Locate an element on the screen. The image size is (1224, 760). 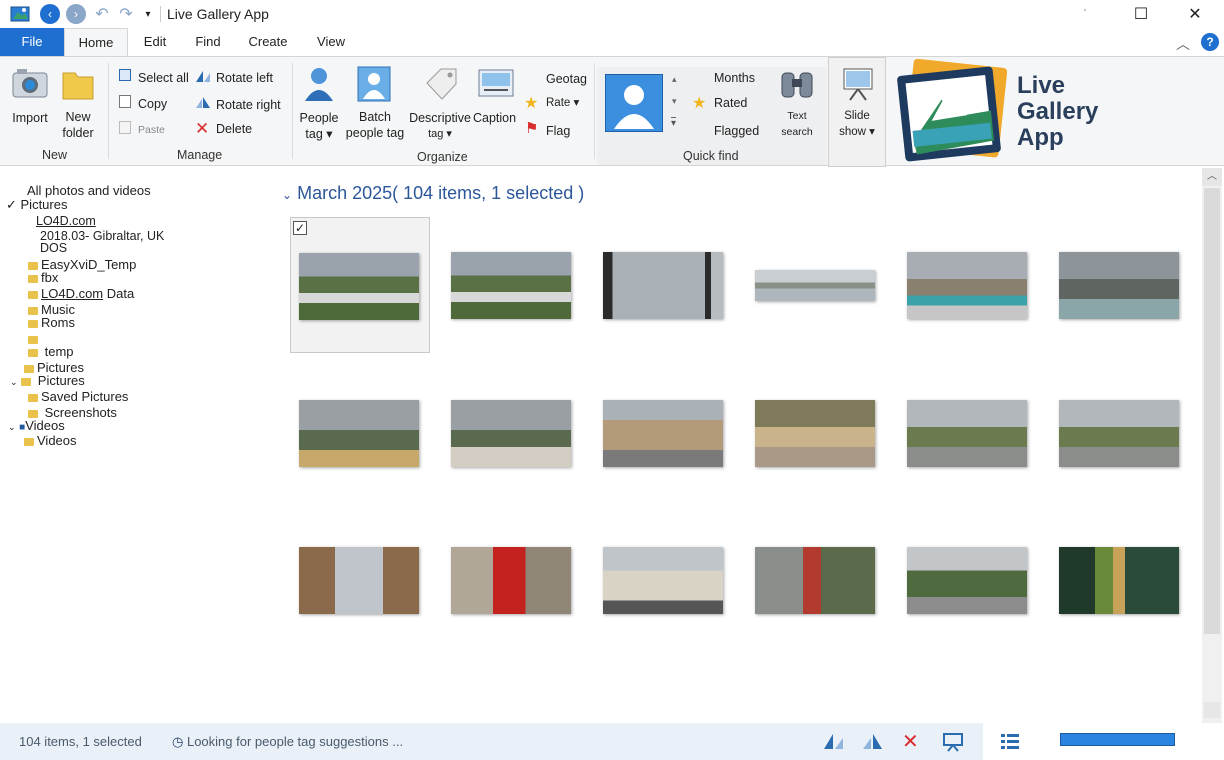
gallery-scroll-down-icon: ▾ is located at coordinates (674, 101).